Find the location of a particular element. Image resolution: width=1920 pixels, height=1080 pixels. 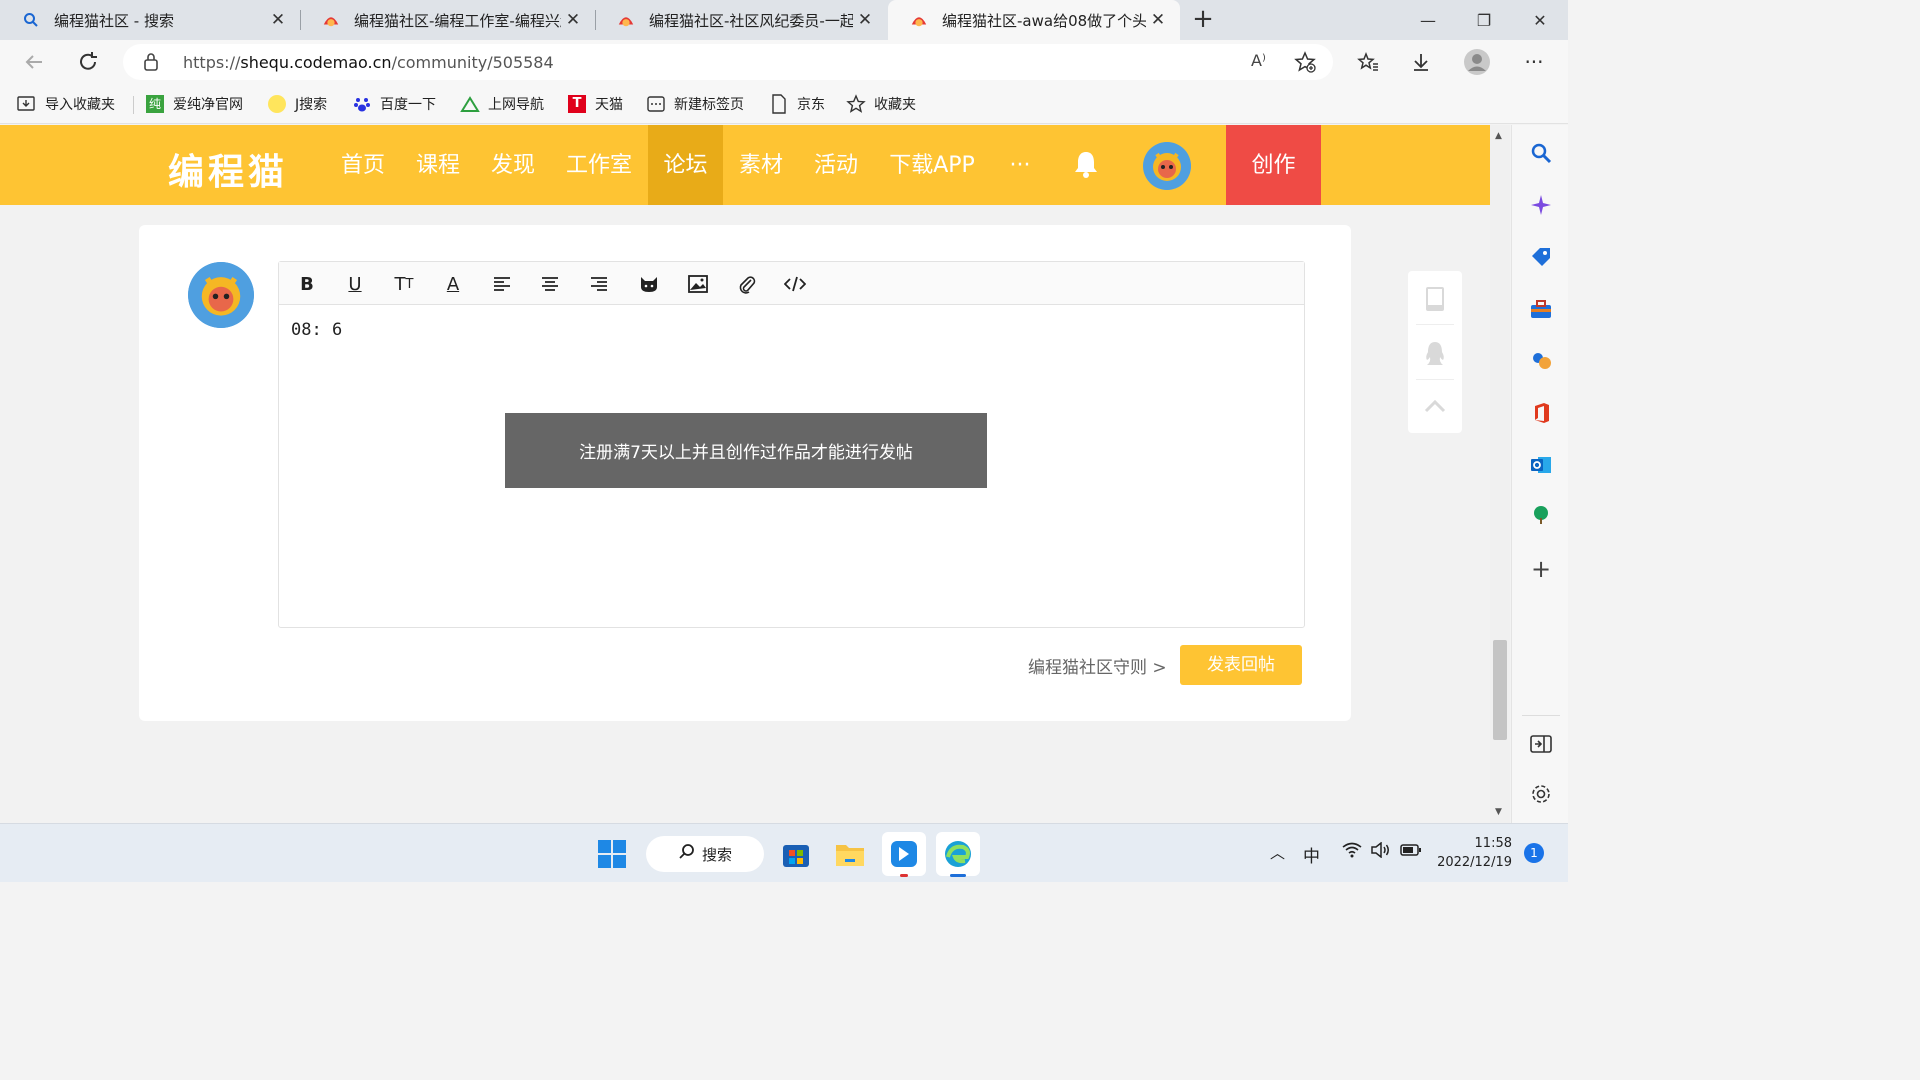

qq-icon is located at coordinates (1435, 354).